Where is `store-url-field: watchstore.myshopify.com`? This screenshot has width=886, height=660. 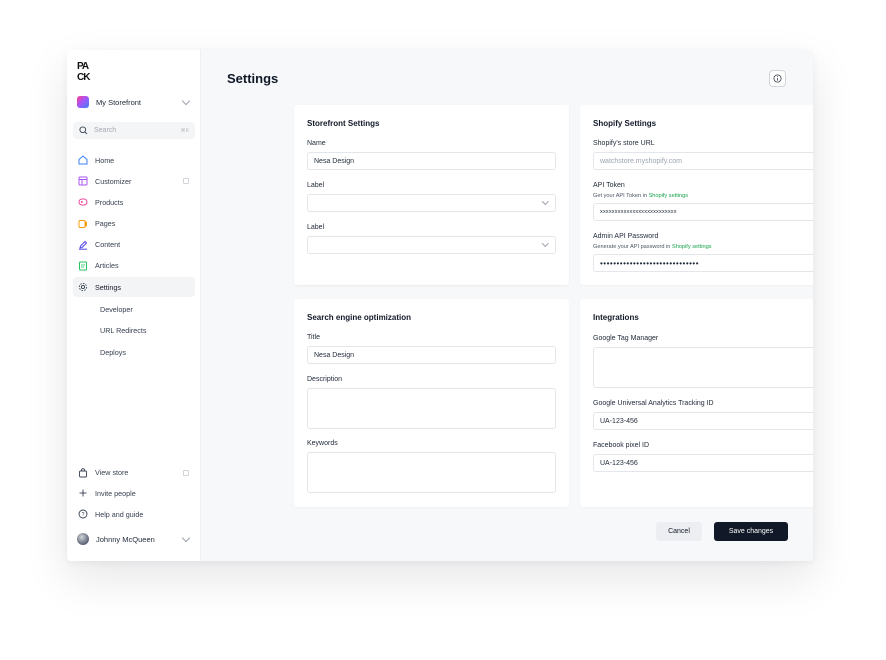
store-url-field: watchstore.myshopify.com is located at coordinates (703, 161).